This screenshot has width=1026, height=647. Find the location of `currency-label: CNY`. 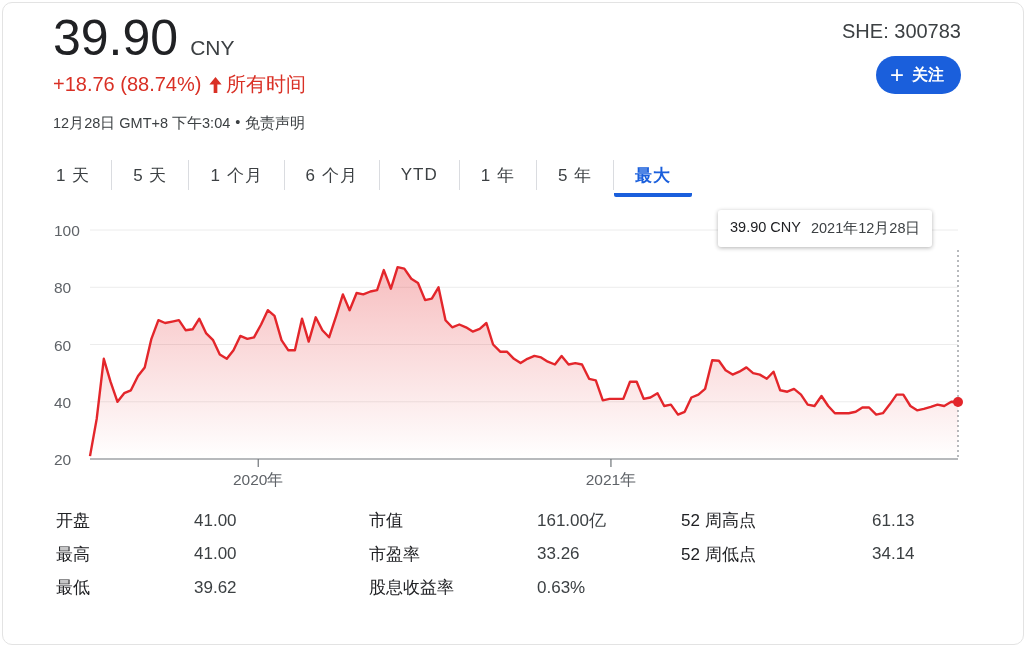

currency-label: CNY is located at coordinates (212, 48).